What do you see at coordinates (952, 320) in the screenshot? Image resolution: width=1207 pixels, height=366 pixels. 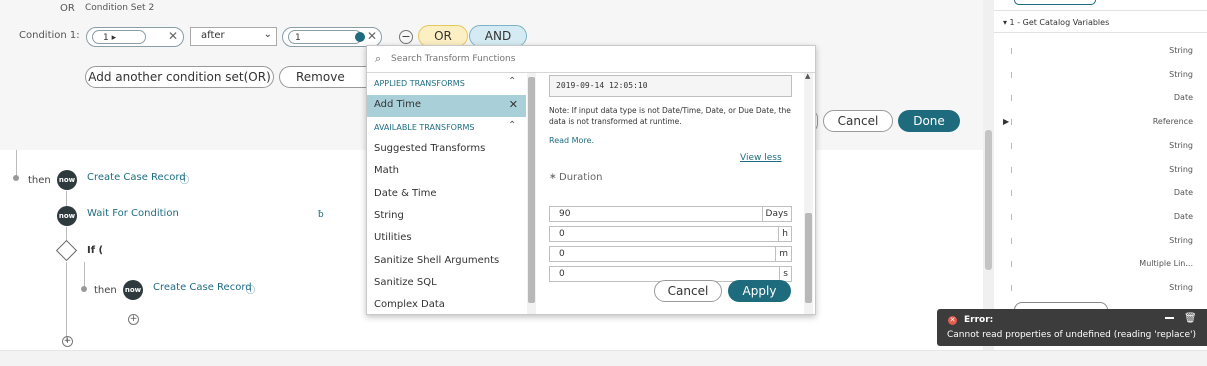 I see `error-icon: ✕` at bounding box center [952, 320].